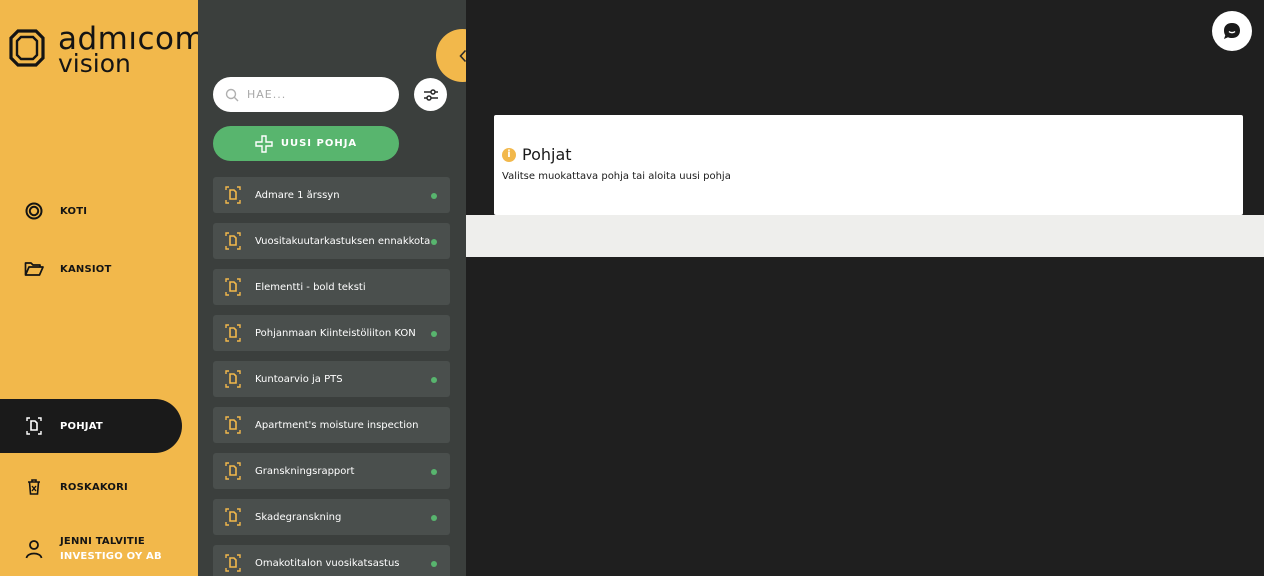 This screenshot has height=576, width=1264. I want to click on info-icon: i, so click(509, 154).